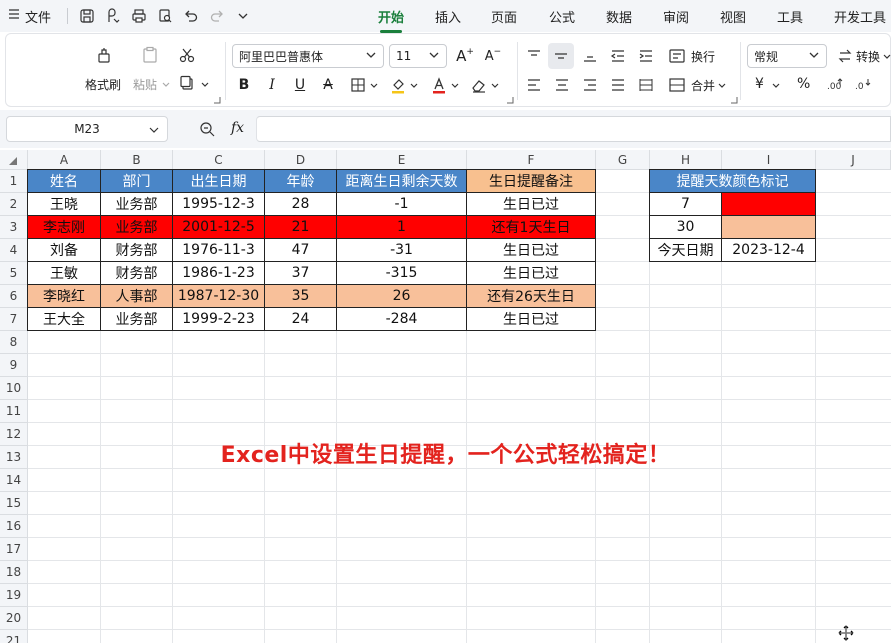 The image size is (891, 643). Describe the element at coordinates (646, 85) in the screenshot. I see `distributed-align-icon` at that location.